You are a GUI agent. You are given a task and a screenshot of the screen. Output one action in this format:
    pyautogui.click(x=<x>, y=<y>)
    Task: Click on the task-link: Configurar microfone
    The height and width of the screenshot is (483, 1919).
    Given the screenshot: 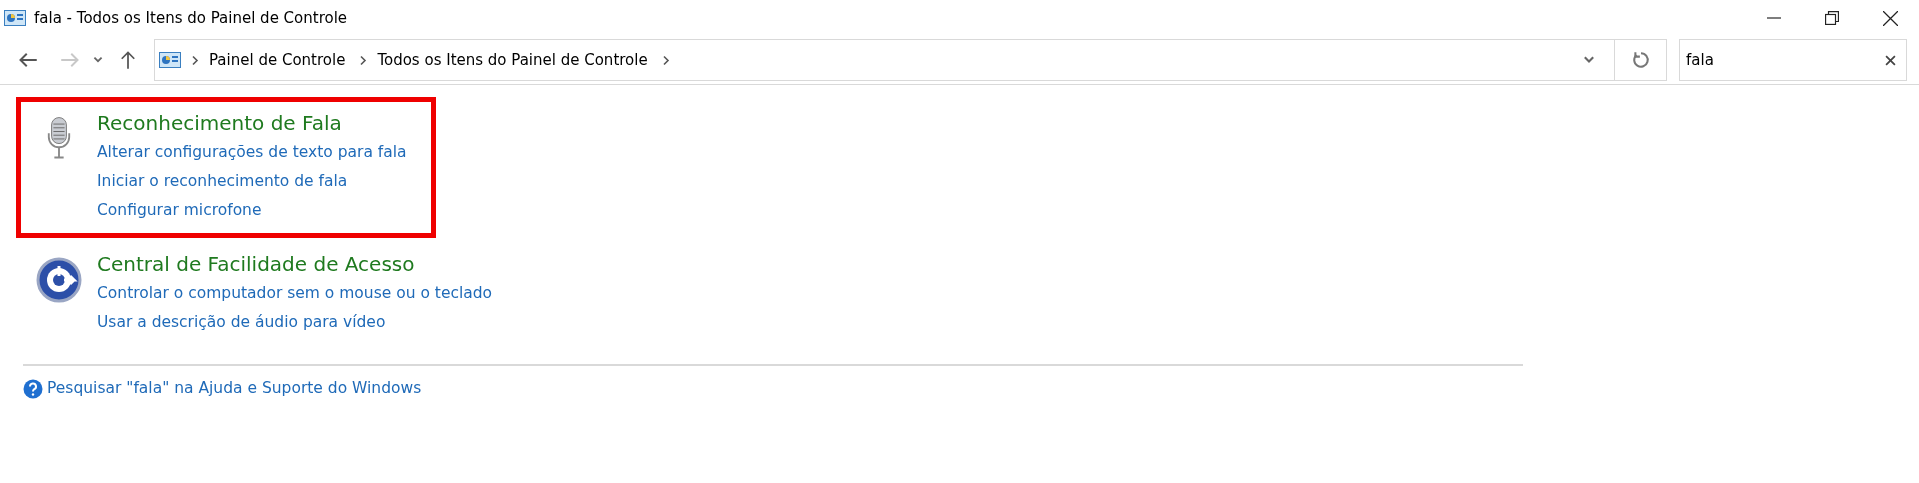 What is the action you would take?
    pyautogui.click(x=252, y=210)
    